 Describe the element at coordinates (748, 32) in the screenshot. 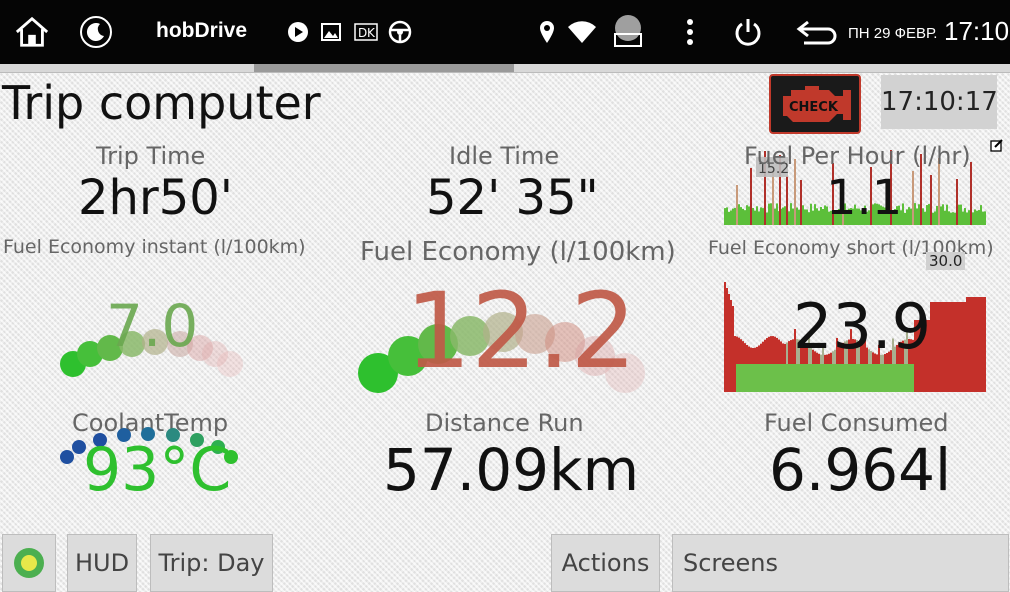

I see `power-icon` at that location.